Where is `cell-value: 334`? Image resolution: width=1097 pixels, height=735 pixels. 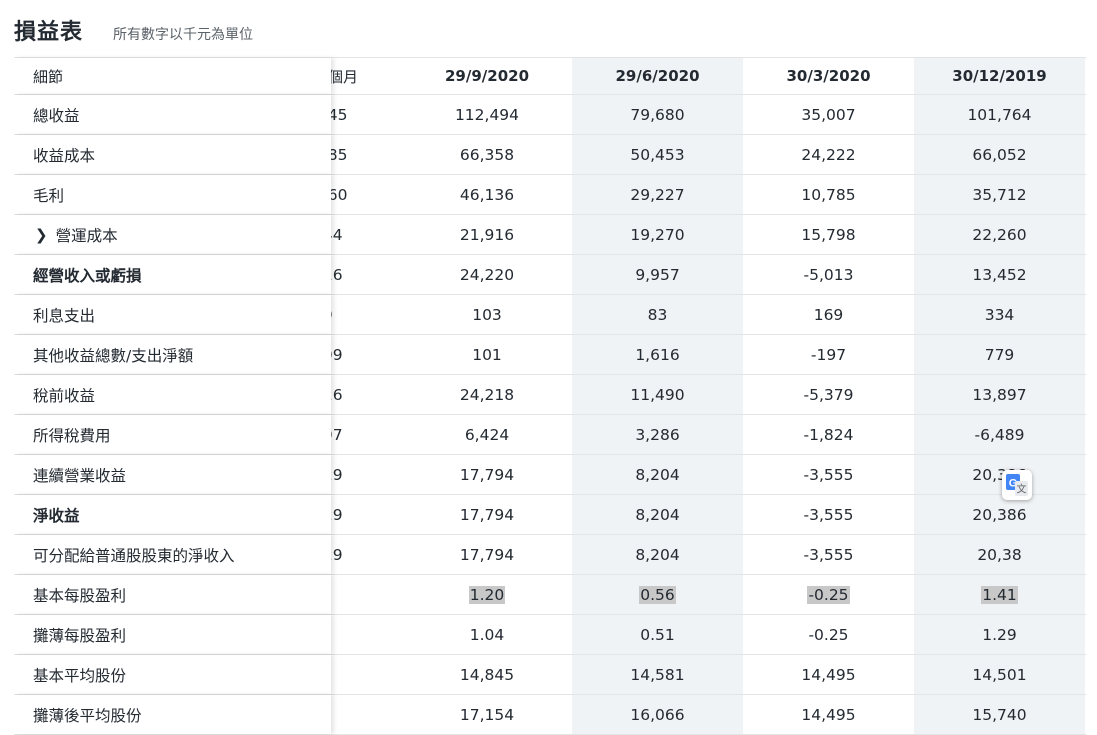 cell-value: 334 is located at coordinates (999, 314).